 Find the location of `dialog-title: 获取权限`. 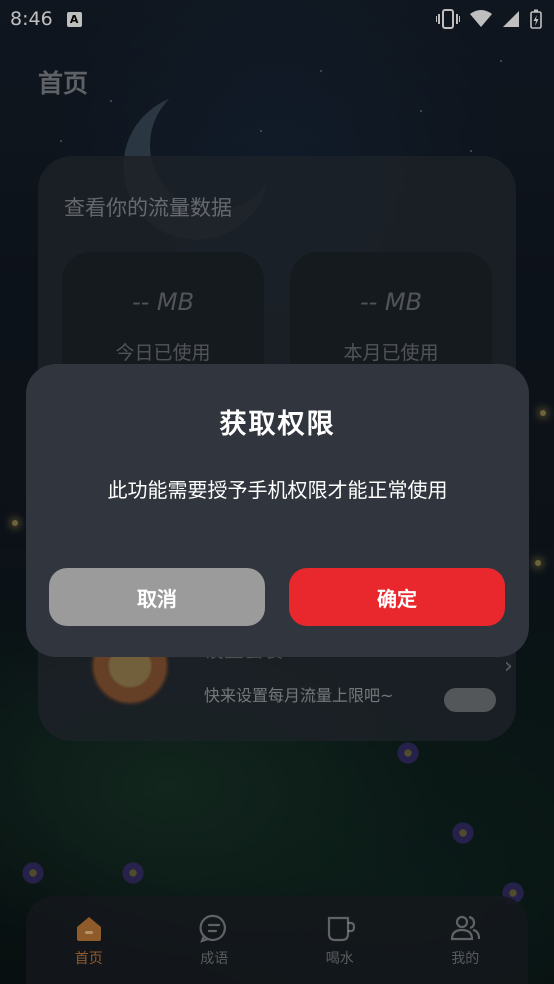

dialog-title: 获取权限 is located at coordinates (277, 424).